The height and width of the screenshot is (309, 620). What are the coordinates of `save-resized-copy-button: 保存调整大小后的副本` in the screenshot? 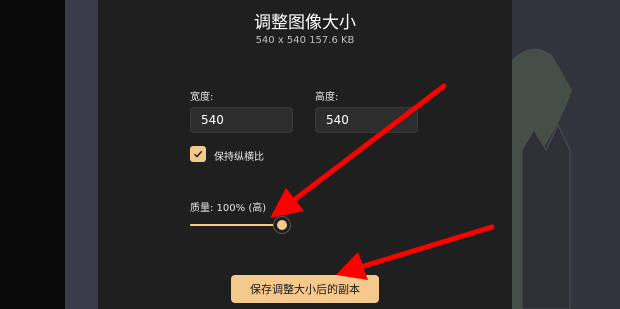 It's located at (305, 289).